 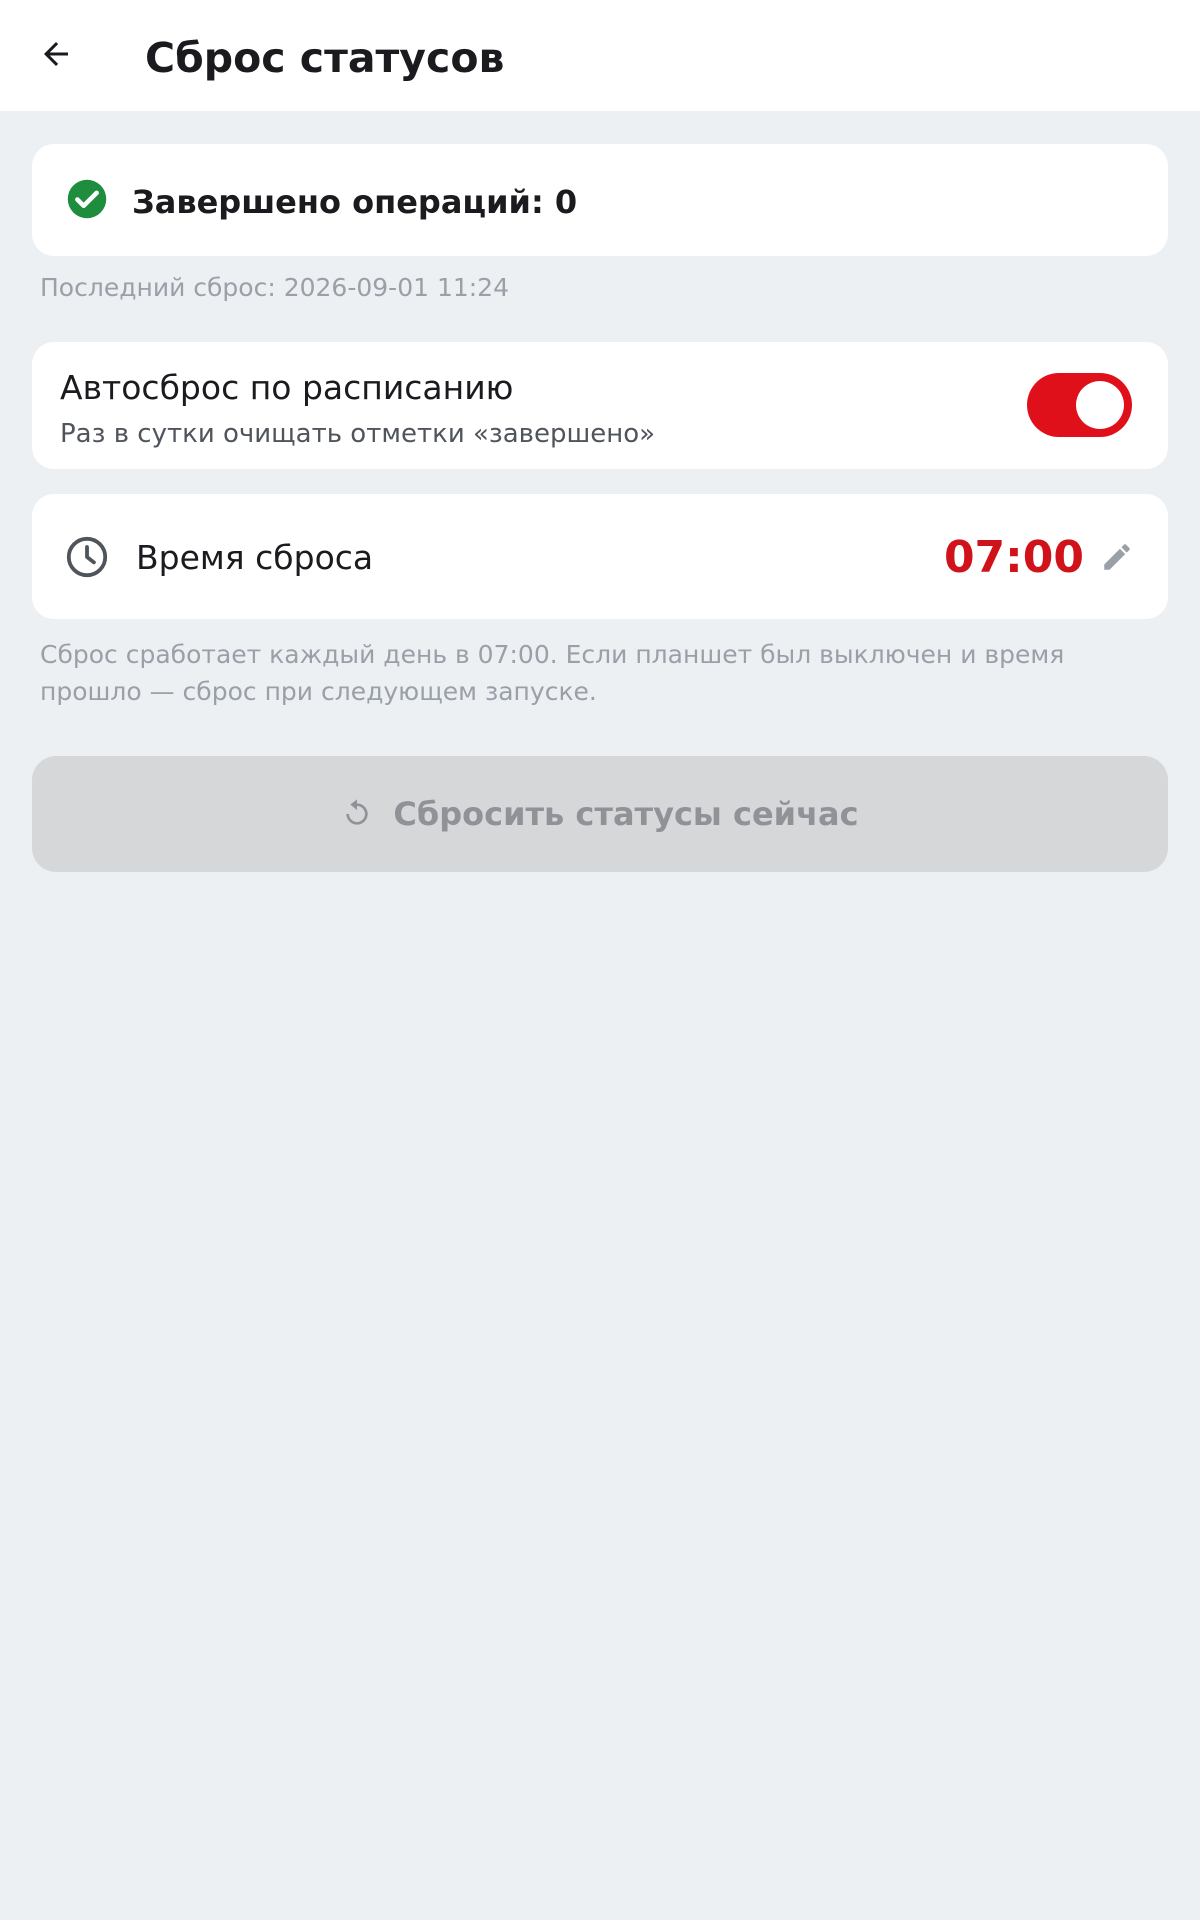 What do you see at coordinates (600, 55) in the screenshot?
I see `app-bar: Сброс статусов` at bounding box center [600, 55].